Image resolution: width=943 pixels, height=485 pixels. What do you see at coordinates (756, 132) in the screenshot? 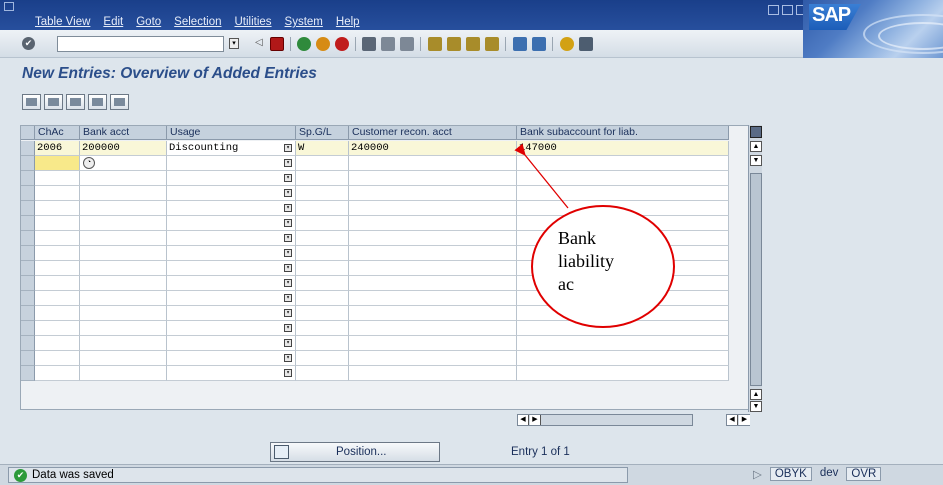
I see `table-settings-icon` at bounding box center [756, 132].